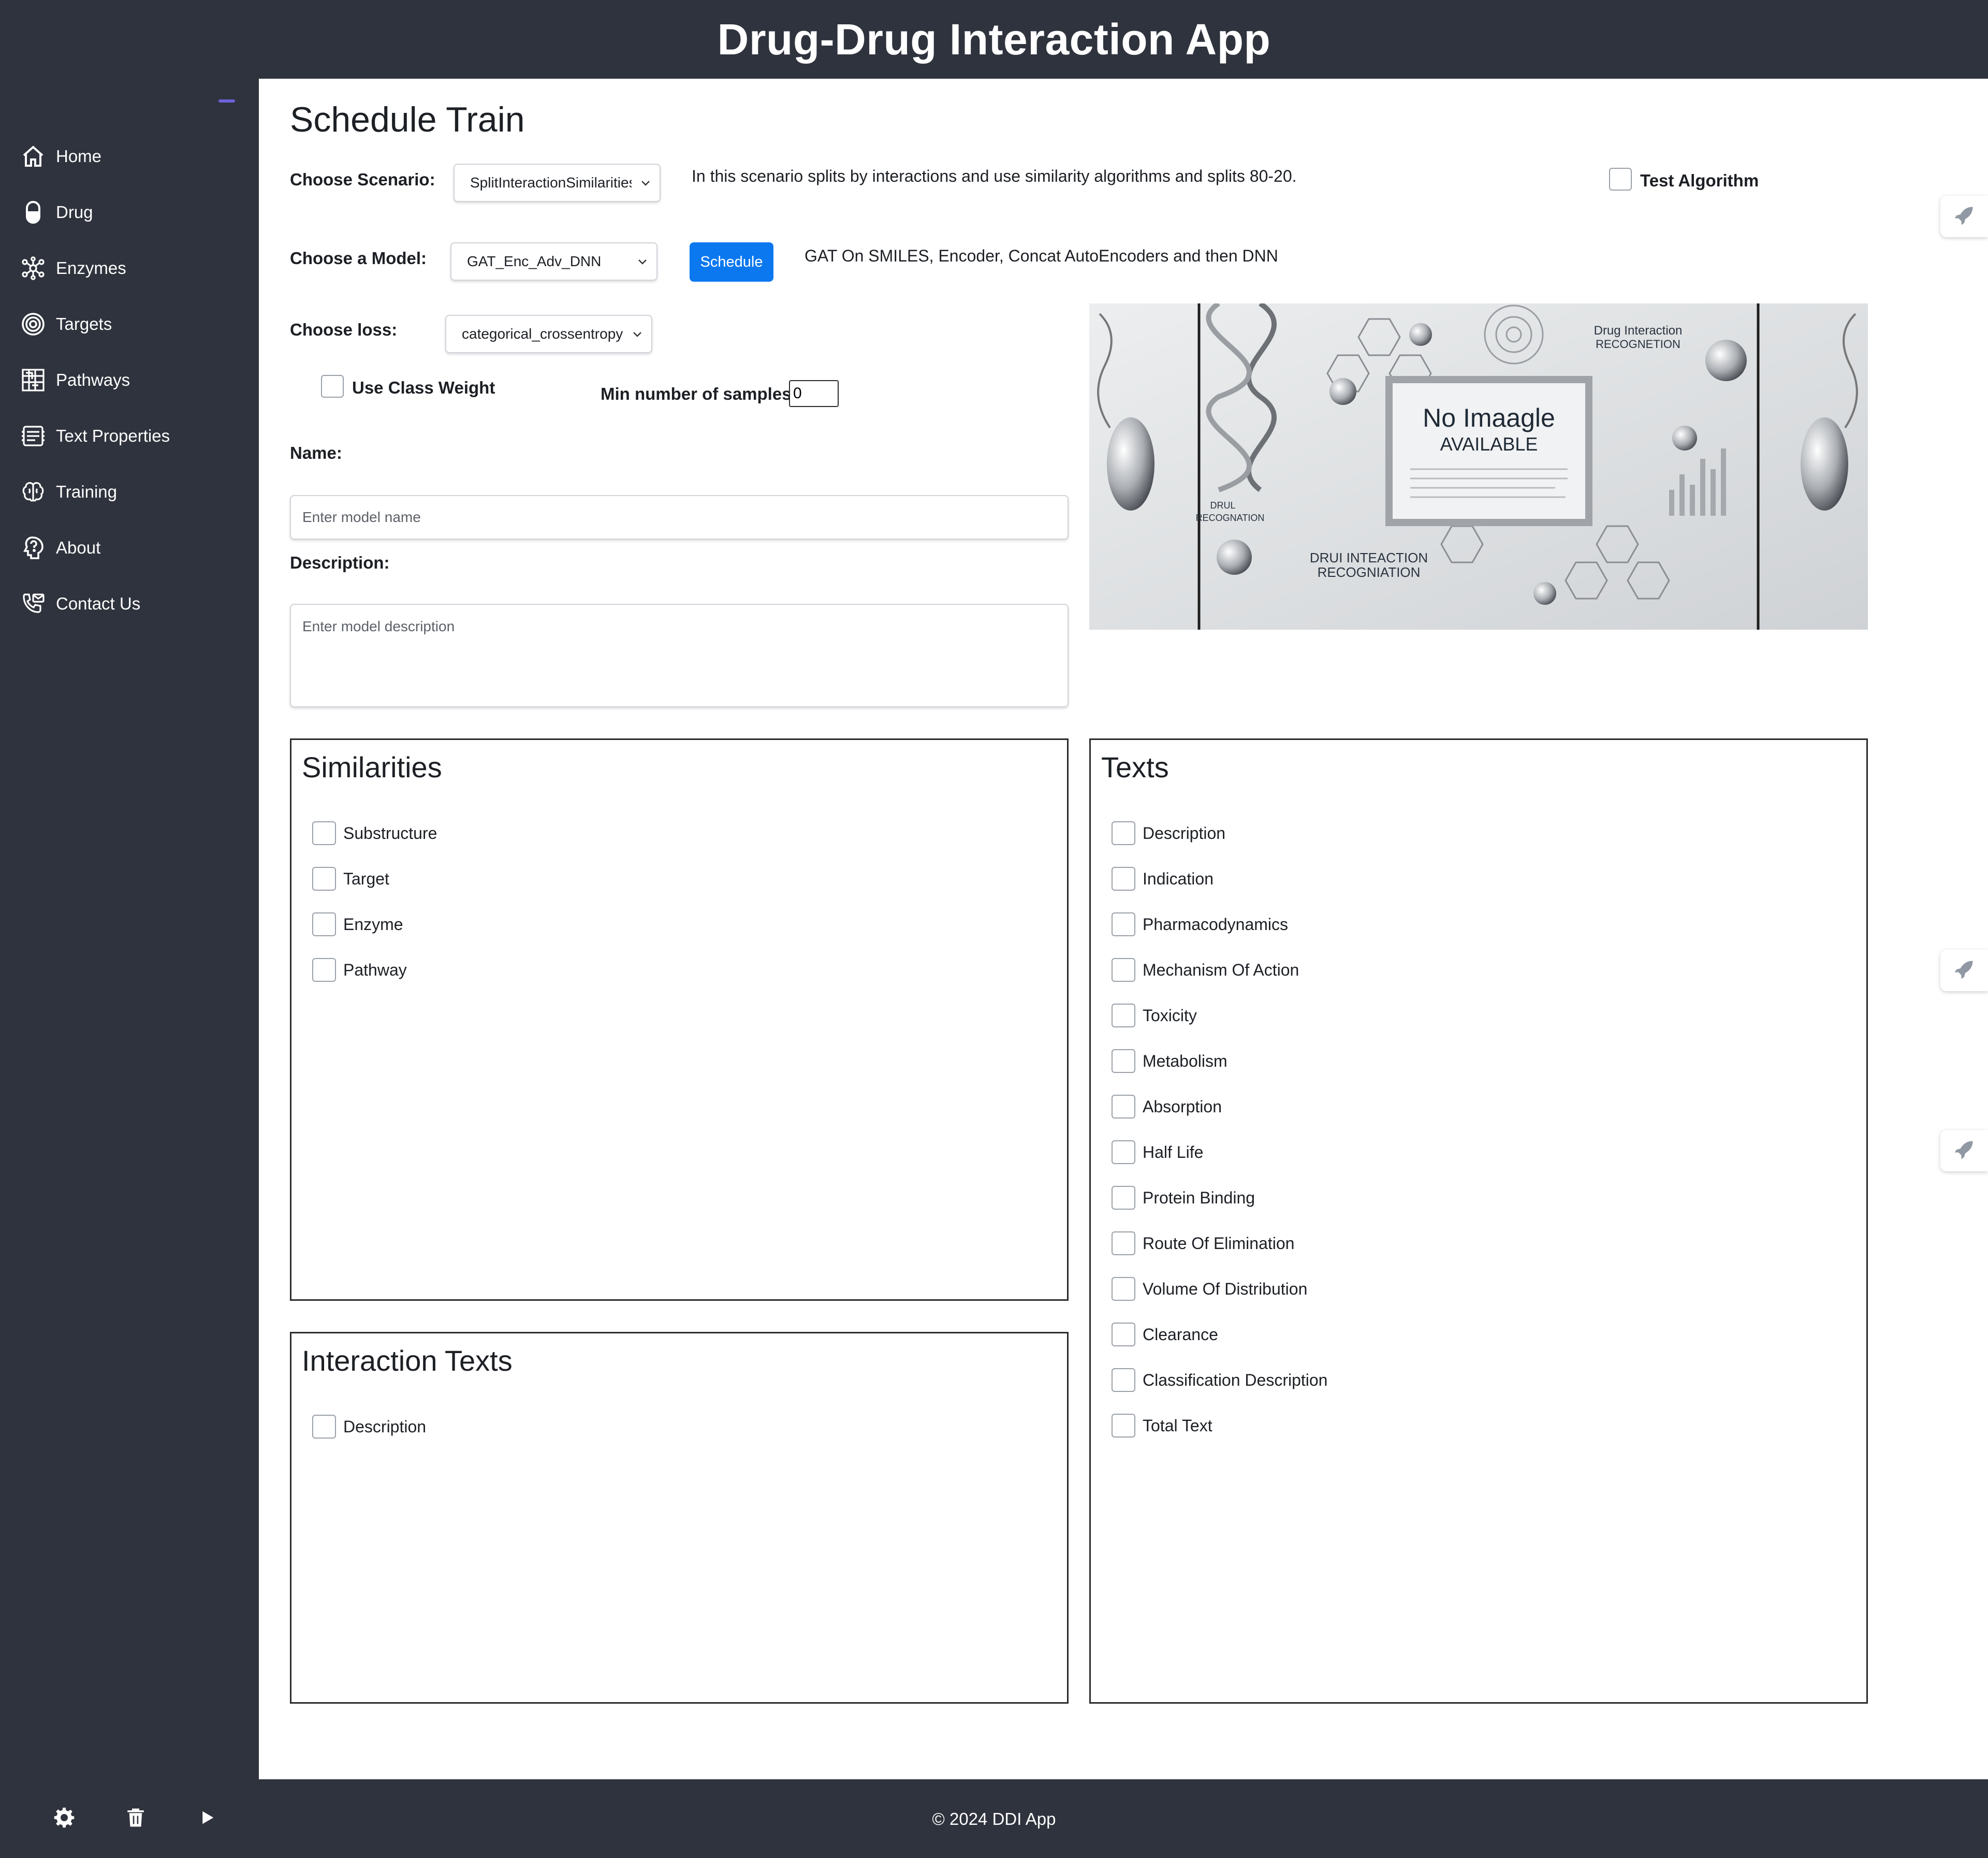 Image resolution: width=1988 pixels, height=1858 pixels. What do you see at coordinates (1173, 1152) in the screenshot?
I see `option-label: Half Life` at bounding box center [1173, 1152].